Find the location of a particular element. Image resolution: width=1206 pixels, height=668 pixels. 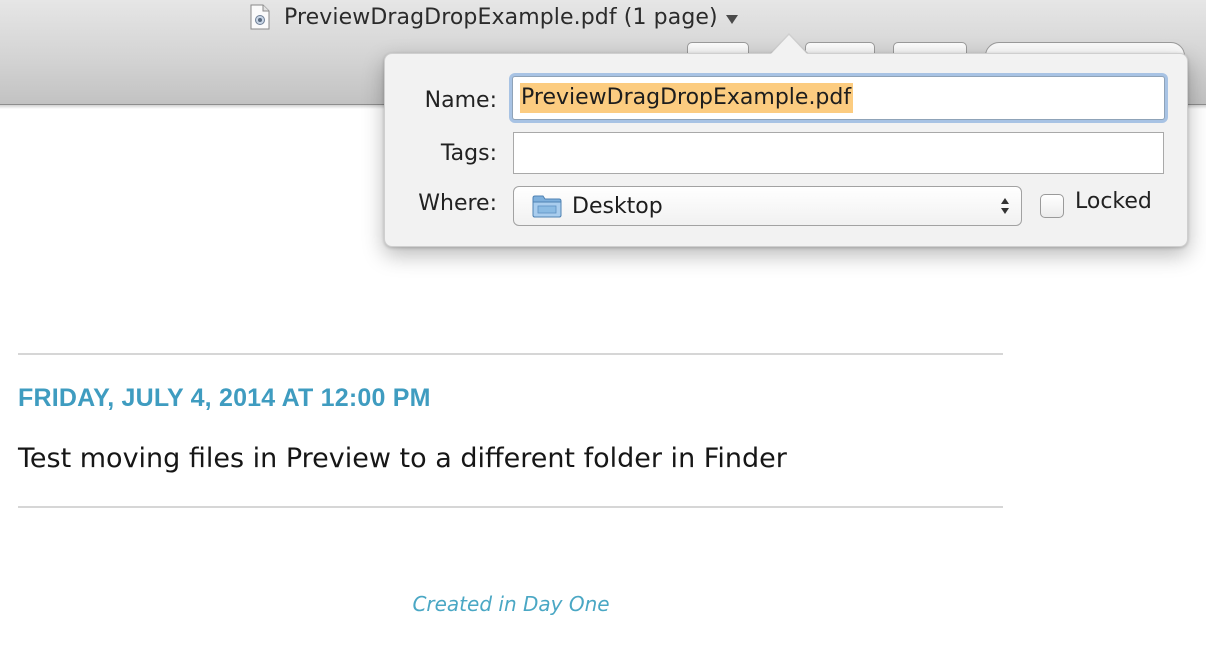

locked-label: Locked is located at coordinates (1113, 201).